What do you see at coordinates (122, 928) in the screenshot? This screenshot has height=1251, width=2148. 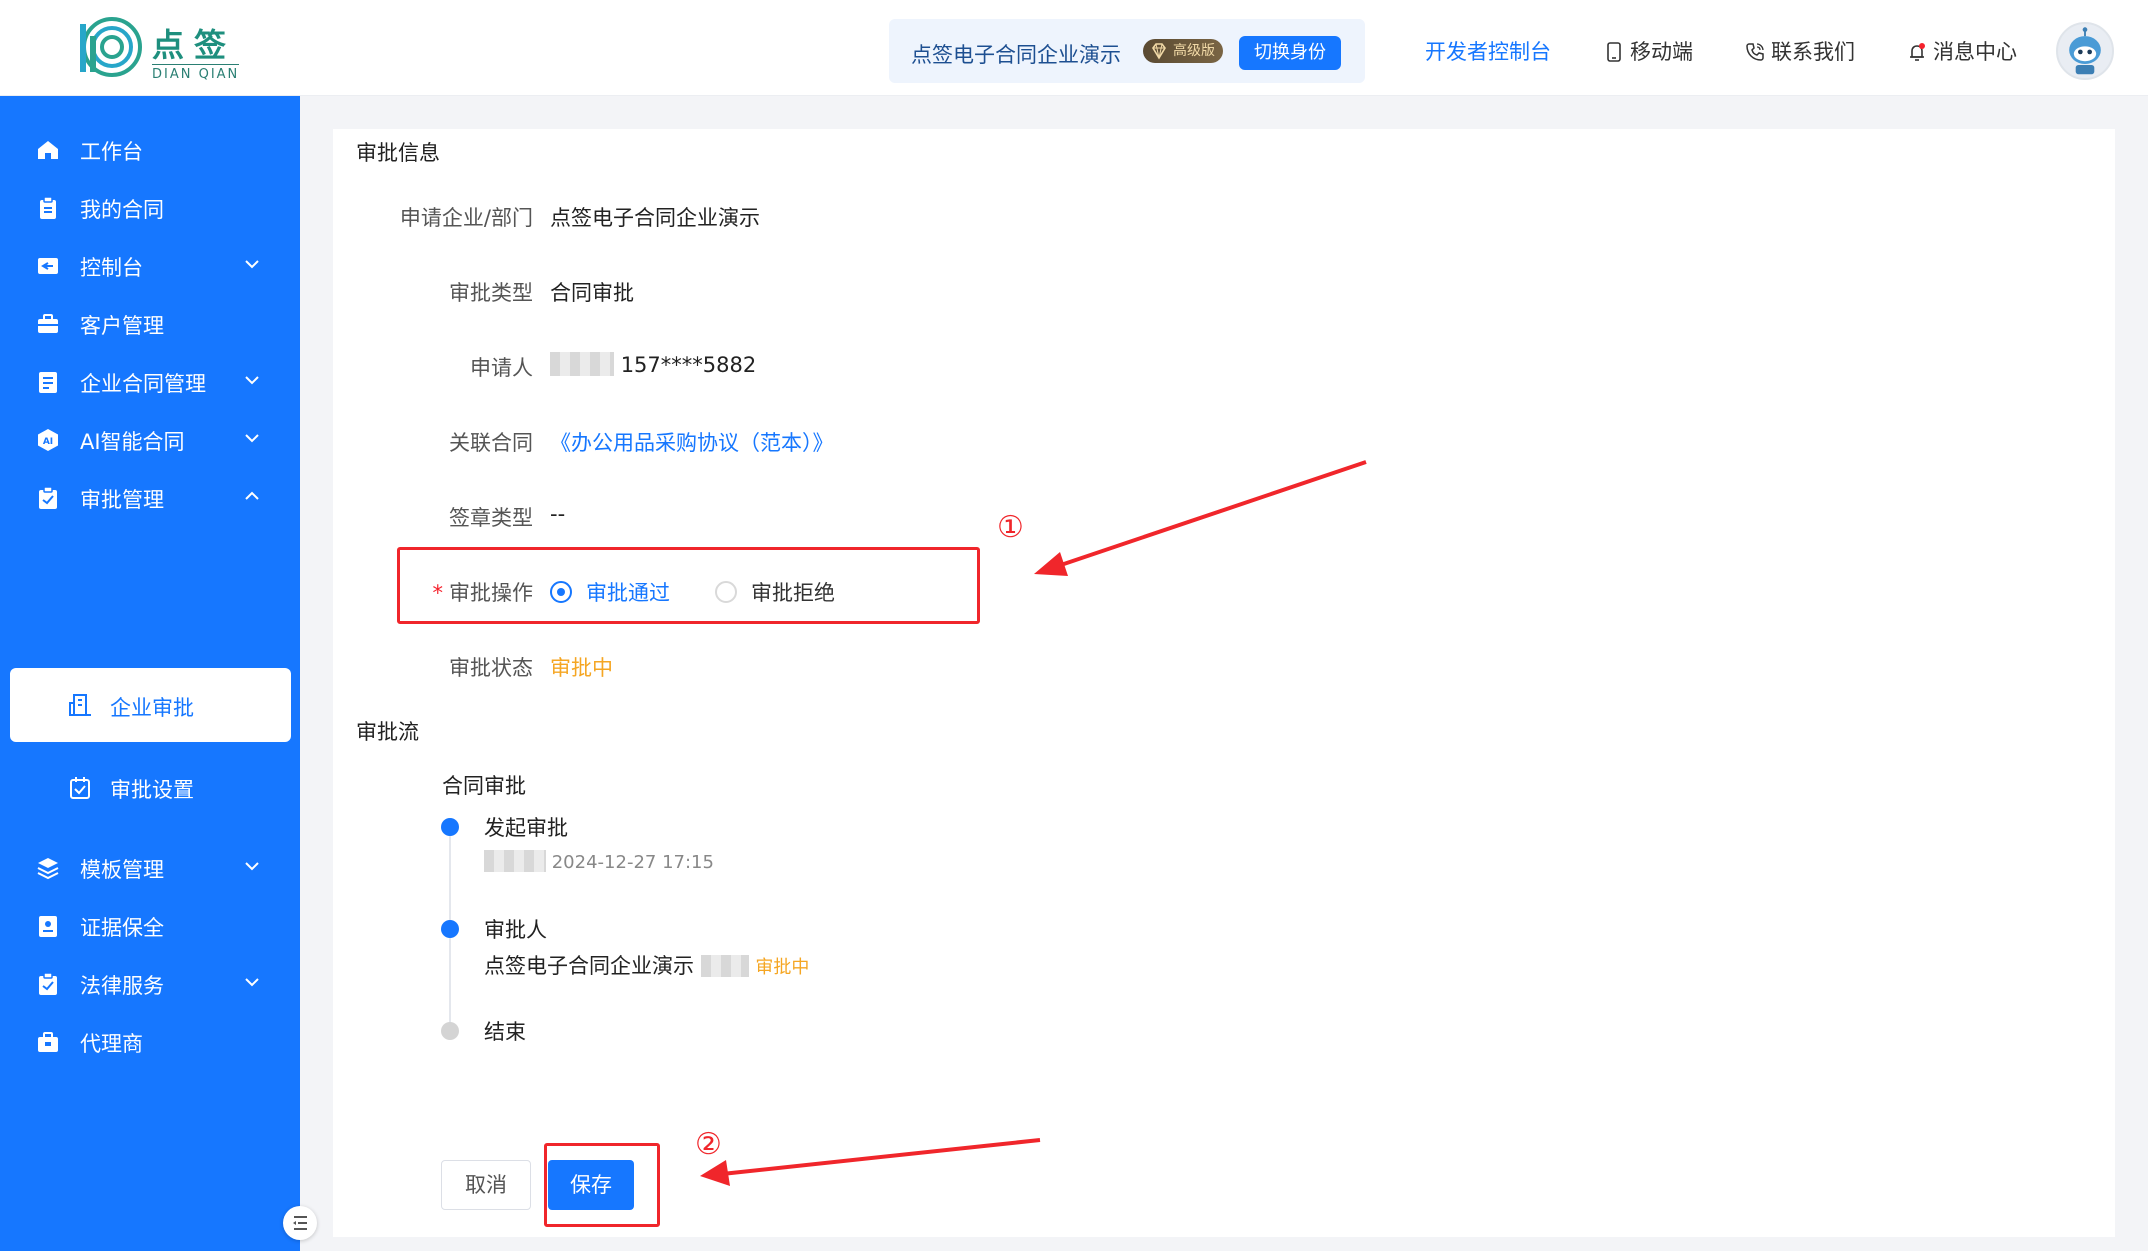 I see `sidebar-item-label: 证据保全` at bounding box center [122, 928].